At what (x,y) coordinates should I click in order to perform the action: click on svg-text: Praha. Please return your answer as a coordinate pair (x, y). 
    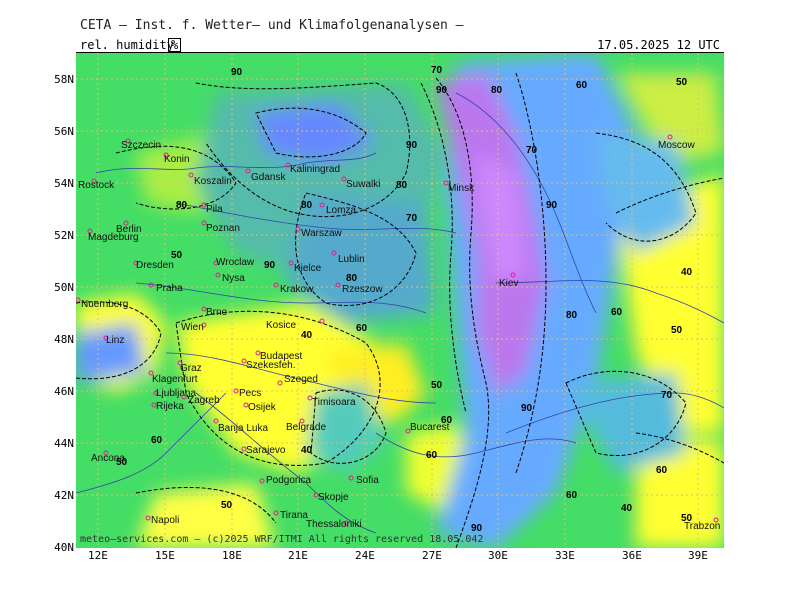
    Looking at the image, I should click on (169, 288).